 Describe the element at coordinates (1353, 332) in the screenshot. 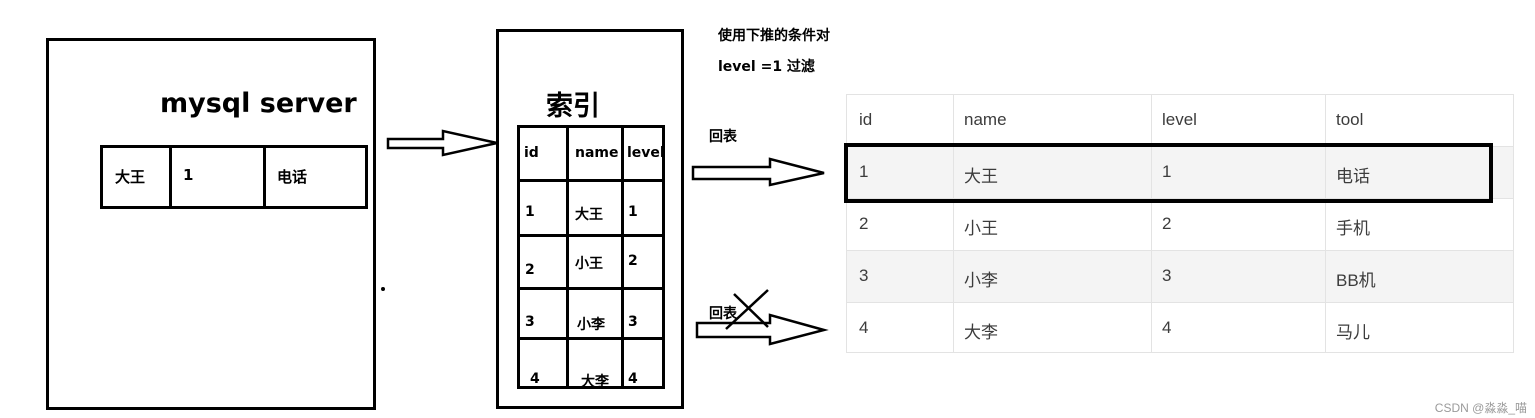

I see `table-cell: 马儿` at that location.